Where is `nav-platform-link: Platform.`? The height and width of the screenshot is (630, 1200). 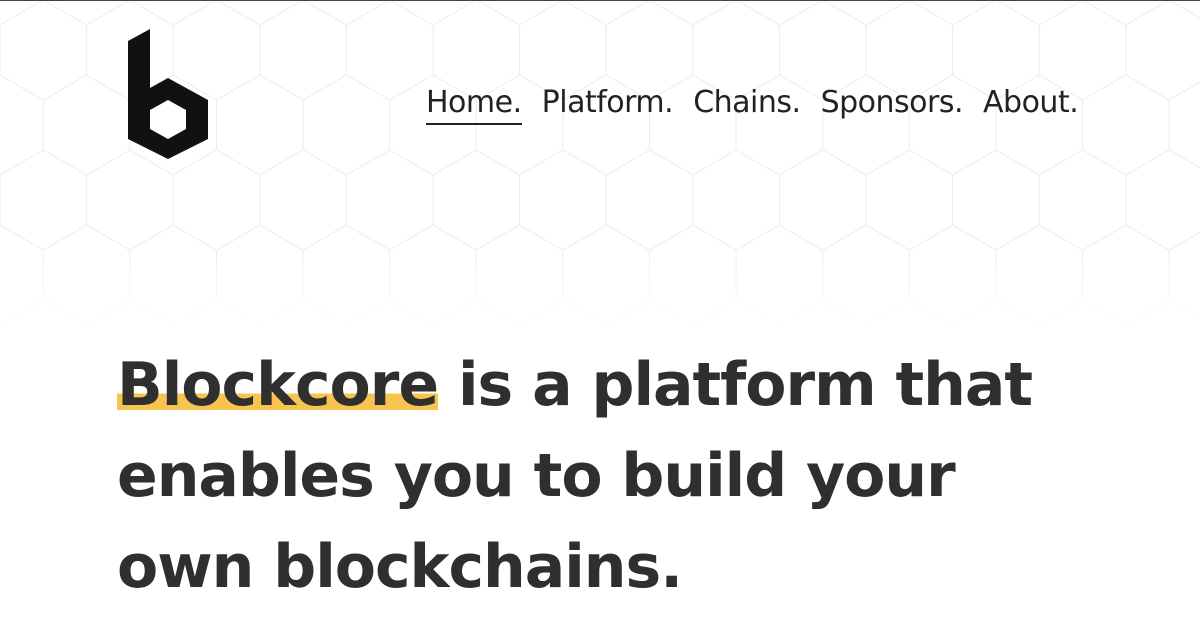
nav-platform-link: Platform. is located at coordinates (608, 103).